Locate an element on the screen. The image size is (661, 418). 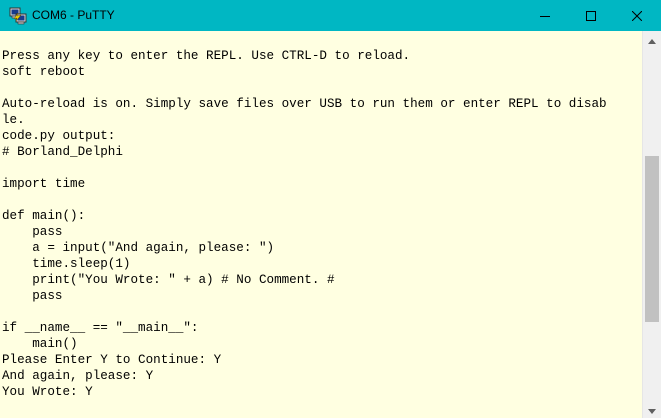
scroll-up-button is located at coordinates (652, 39).